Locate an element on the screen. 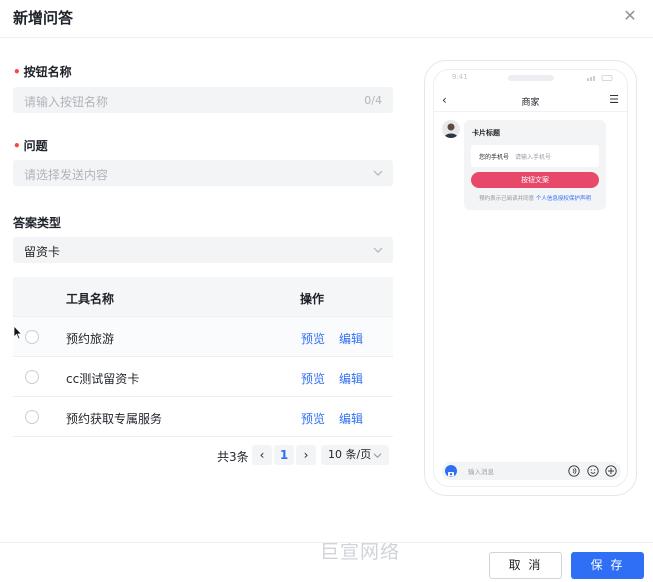 This screenshot has height=582, width=653. menu-icon: ☰ is located at coordinates (614, 99).